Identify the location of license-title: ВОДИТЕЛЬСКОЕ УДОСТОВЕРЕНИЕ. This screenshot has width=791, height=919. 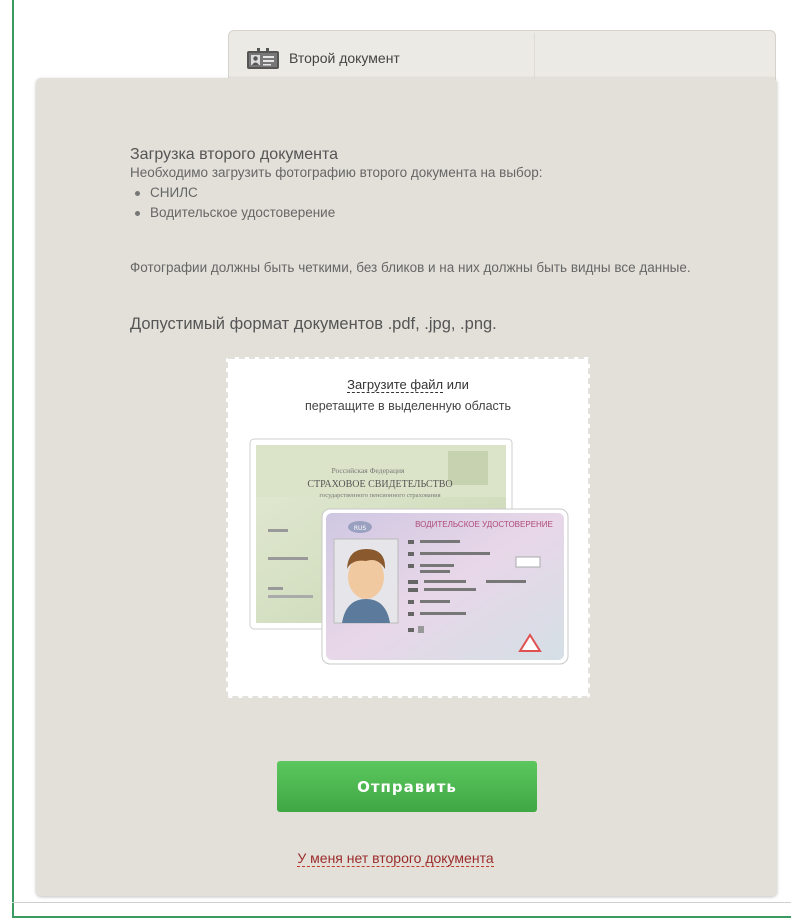
(484, 524).